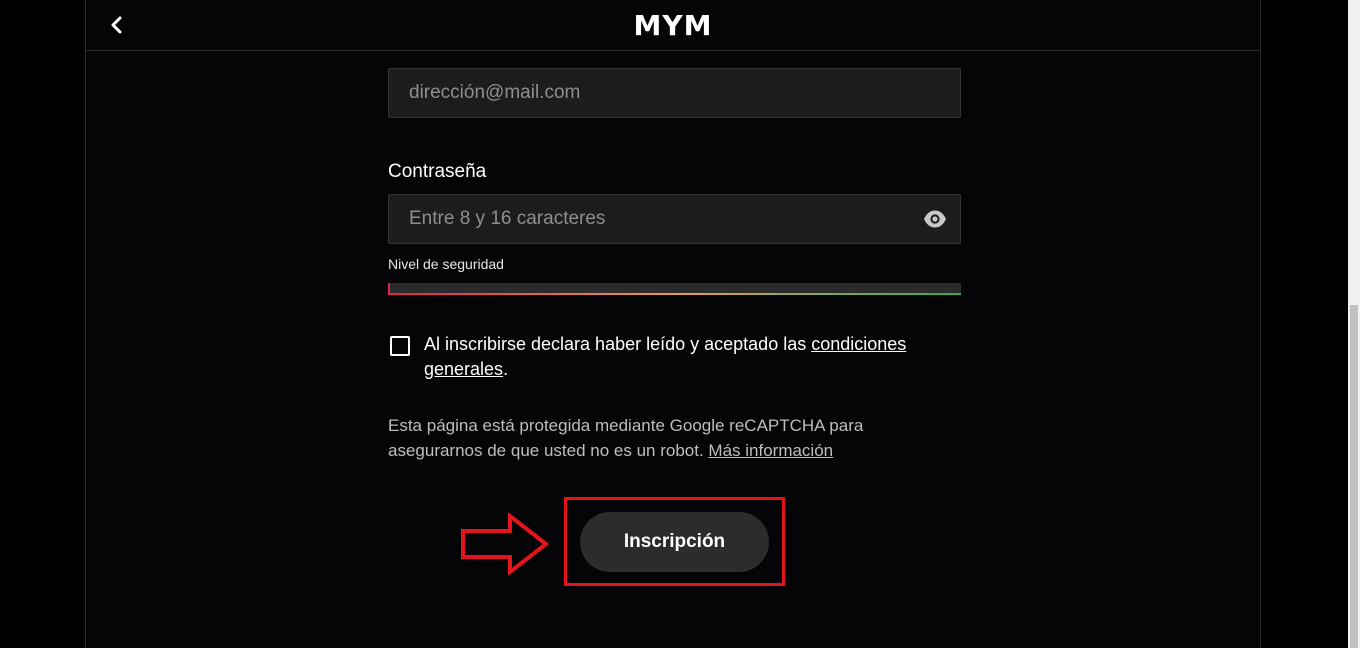  I want to click on email-field, so click(674, 93).